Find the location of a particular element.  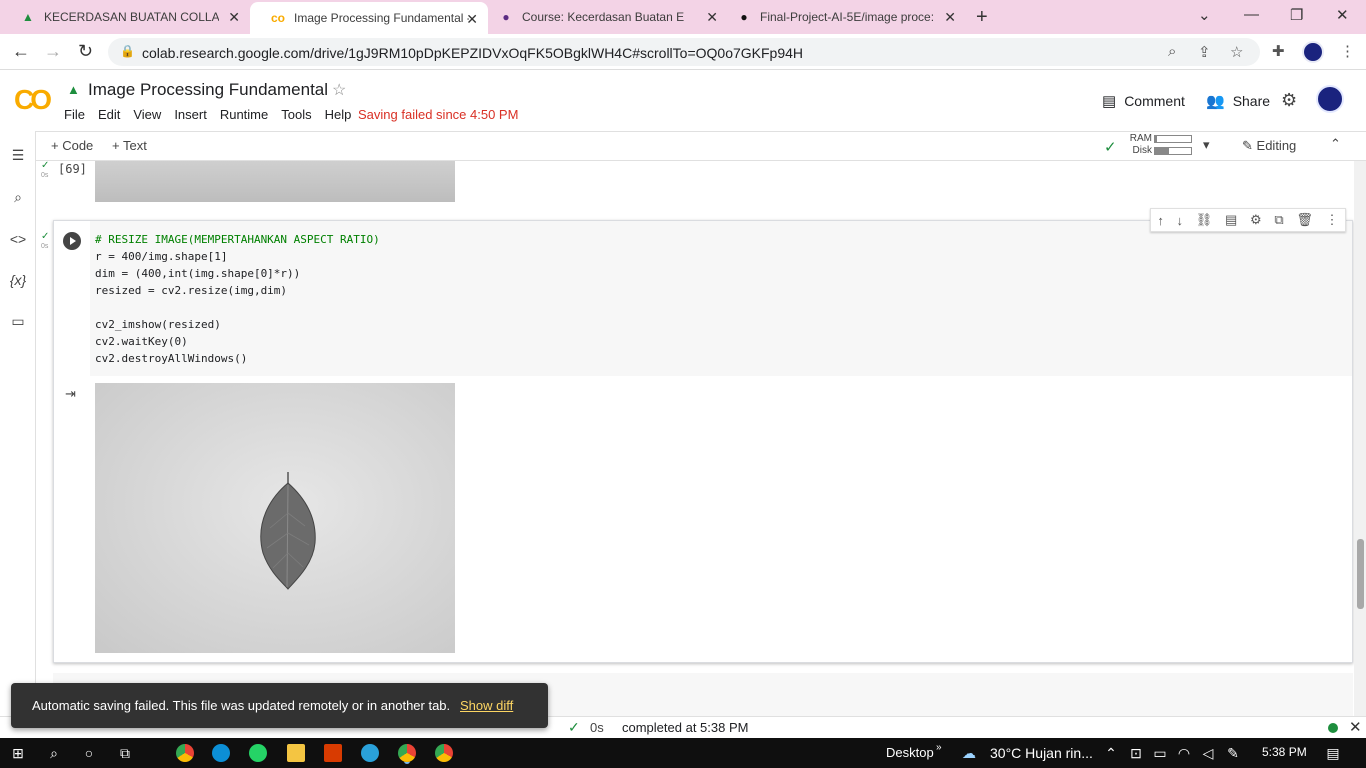

menu-edit: Edit is located at coordinates (109, 114).